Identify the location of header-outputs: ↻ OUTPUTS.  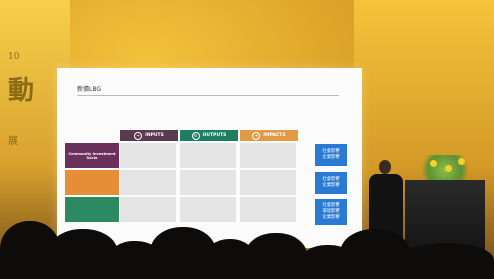
(209, 135).